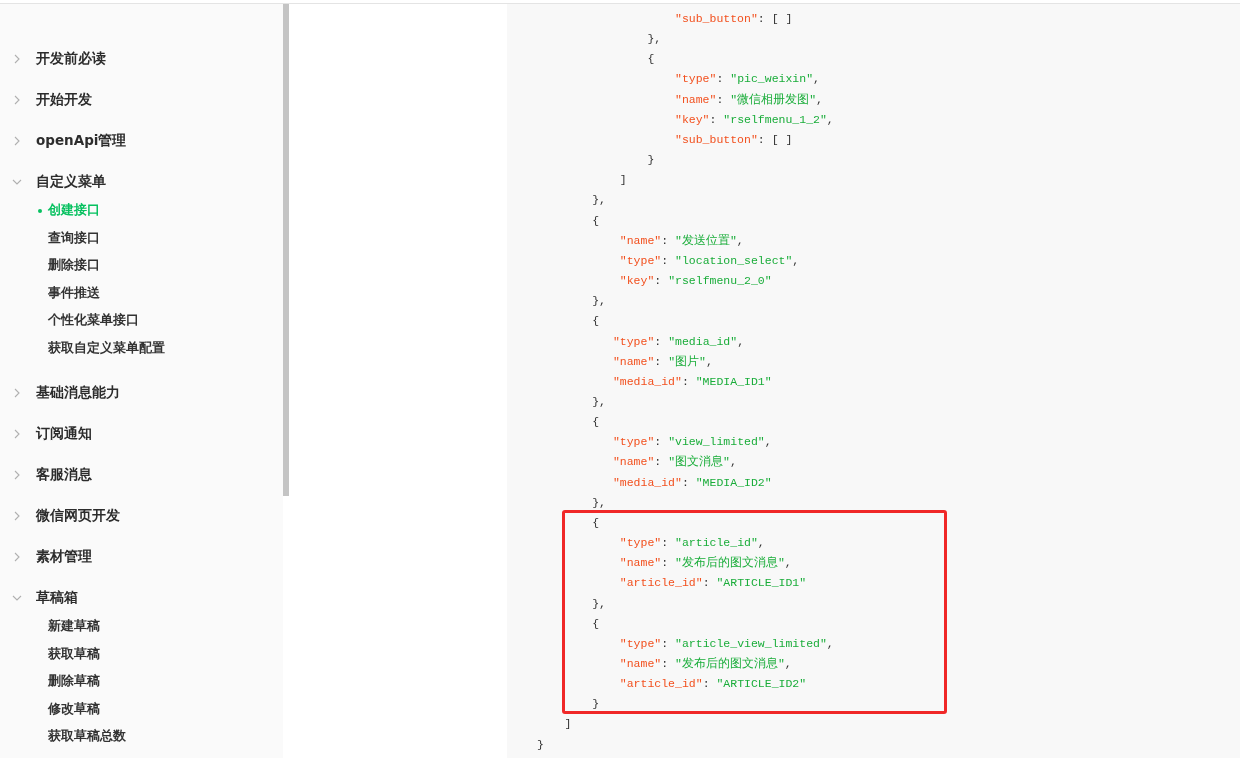 The width and height of the screenshot is (1240, 758). I want to click on code-line: "type": "media_id",, so click(678, 341).